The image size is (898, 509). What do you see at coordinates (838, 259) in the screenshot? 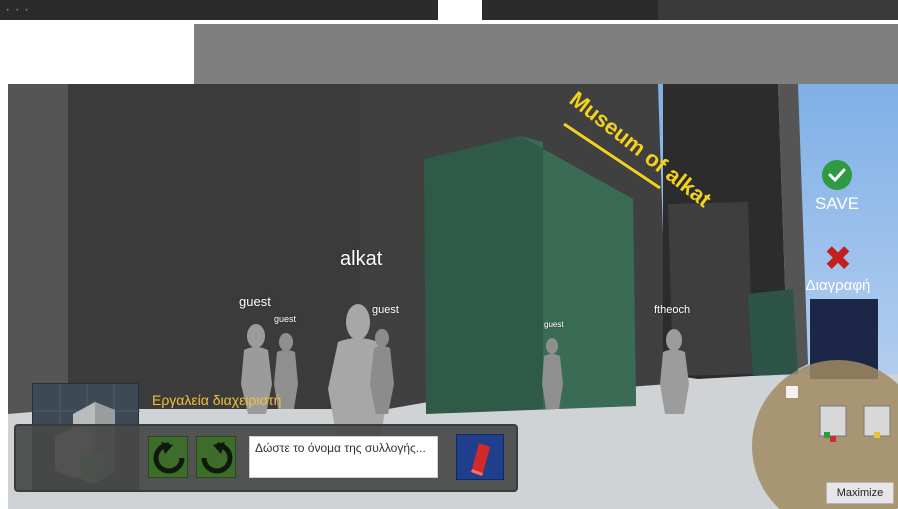
I see `x-icon: ✖` at bounding box center [838, 259].